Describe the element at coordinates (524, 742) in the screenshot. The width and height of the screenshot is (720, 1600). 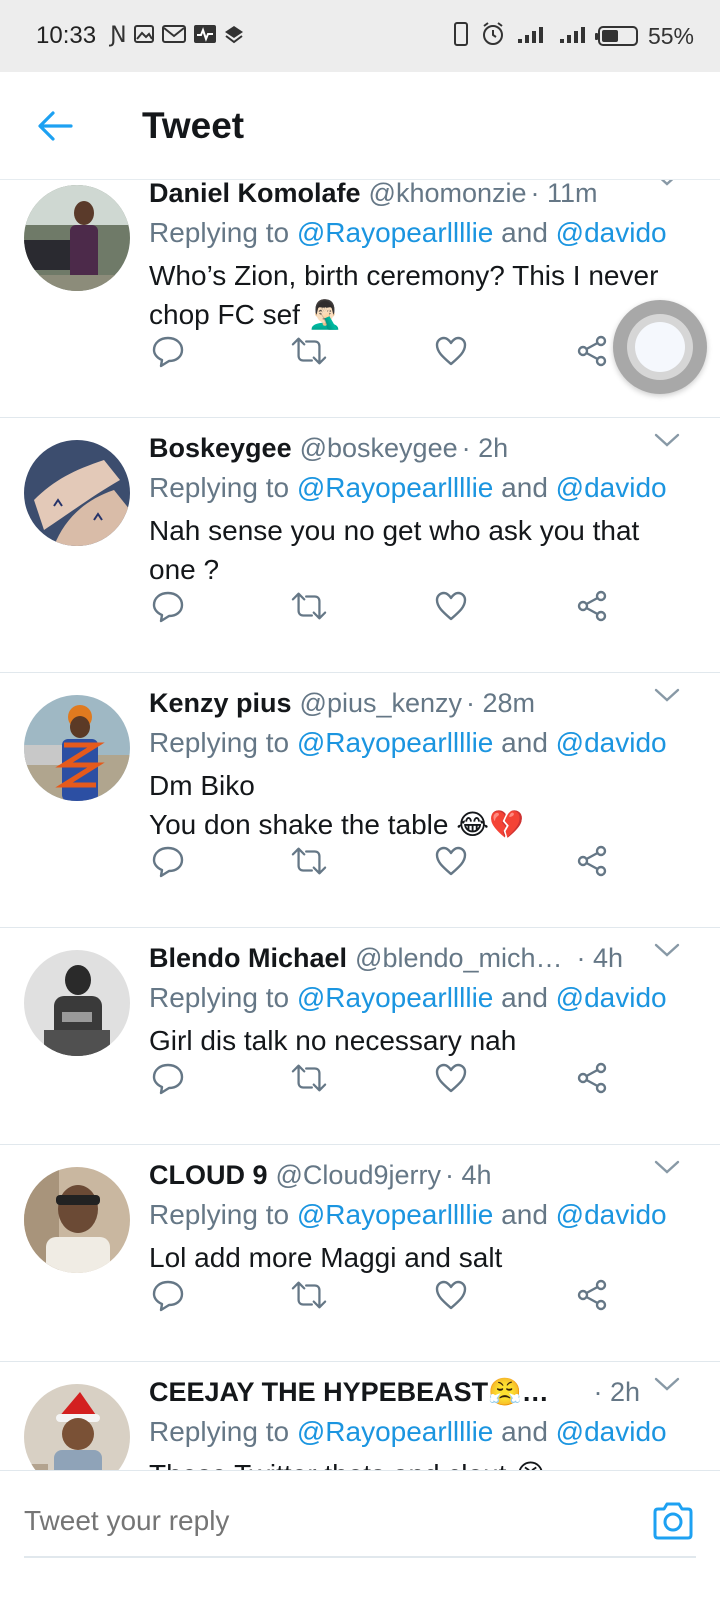
I see `conjunction: and` at that location.